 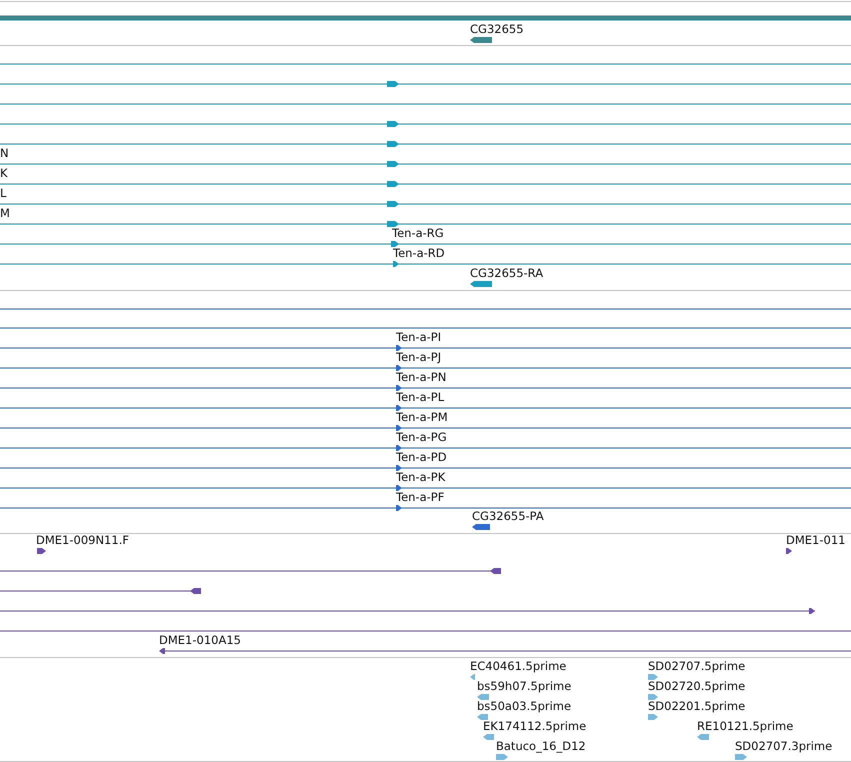 What do you see at coordinates (421, 457) in the screenshot?
I see `feature-label: Ten-a-PD` at bounding box center [421, 457].